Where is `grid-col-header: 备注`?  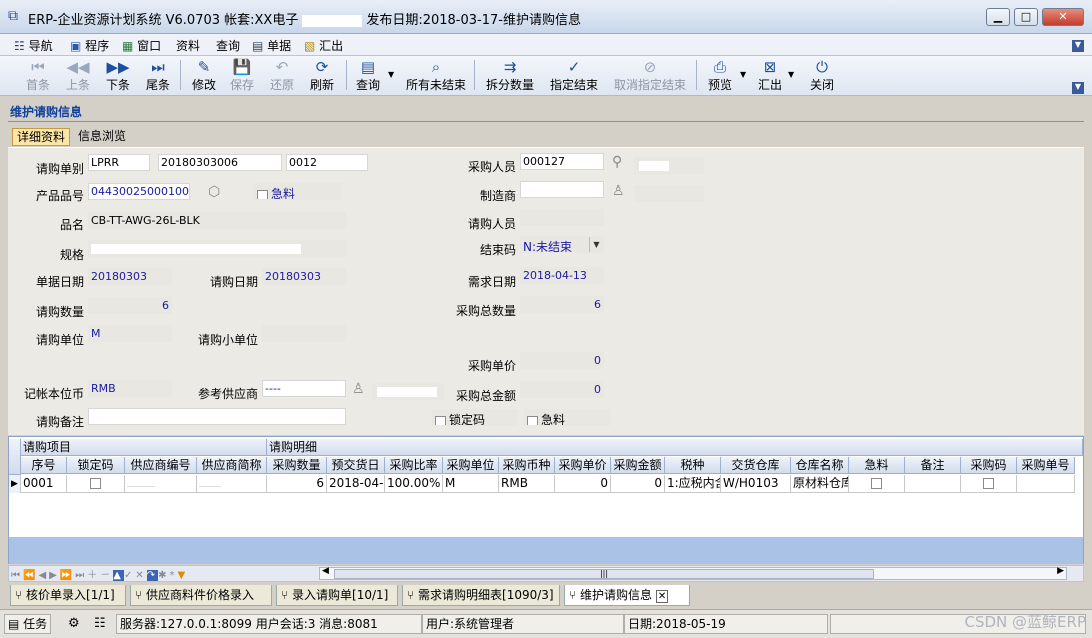 grid-col-header: 备注 is located at coordinates (933, 465).